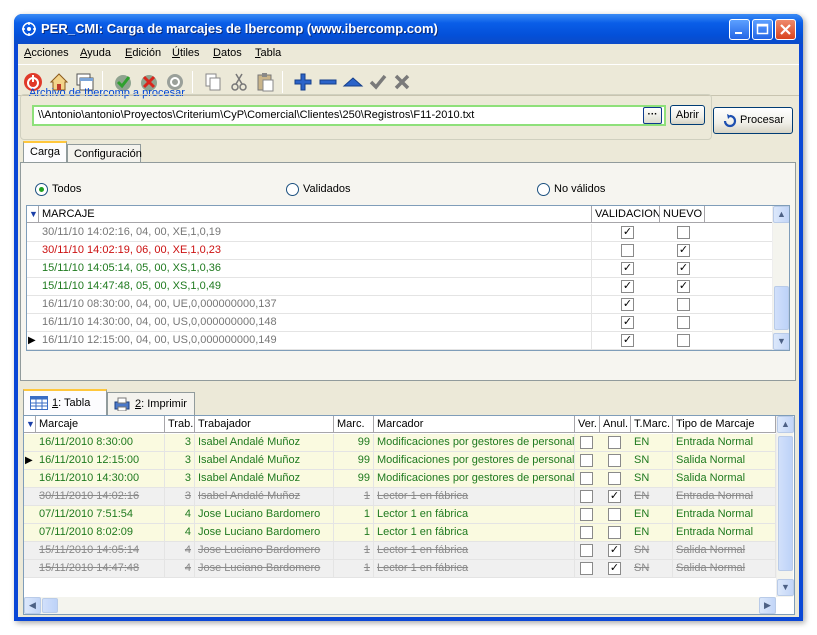 The width and height of the screenshot is (817, 635). What do you see at coordinates (227, 53) in the screenshot?
I see `menu-datos: Datos` at bounding box center [227, 53].